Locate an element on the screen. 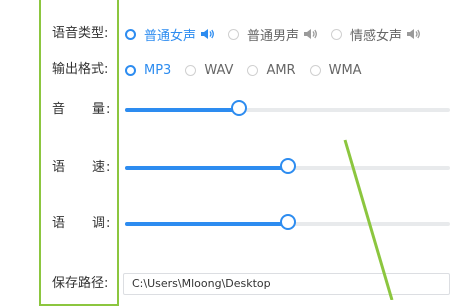  output-format-radio-group: MP3 WAV AMR WMA is located at coordinates (250, 70).